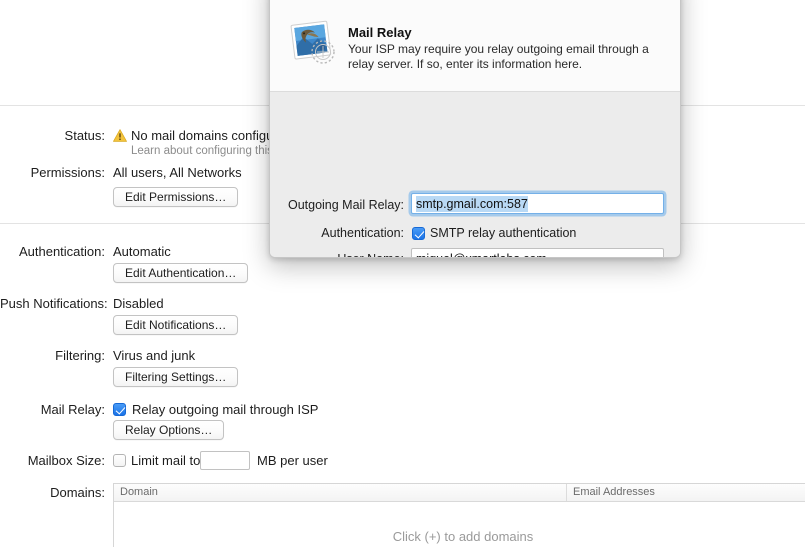 The height and width of the screenshot is (547, 805). What do you see at coordinates (54, 303) in the screenshot?
I see `push-notifications-label: Push Notifications:` at bounding box center [54, 303].